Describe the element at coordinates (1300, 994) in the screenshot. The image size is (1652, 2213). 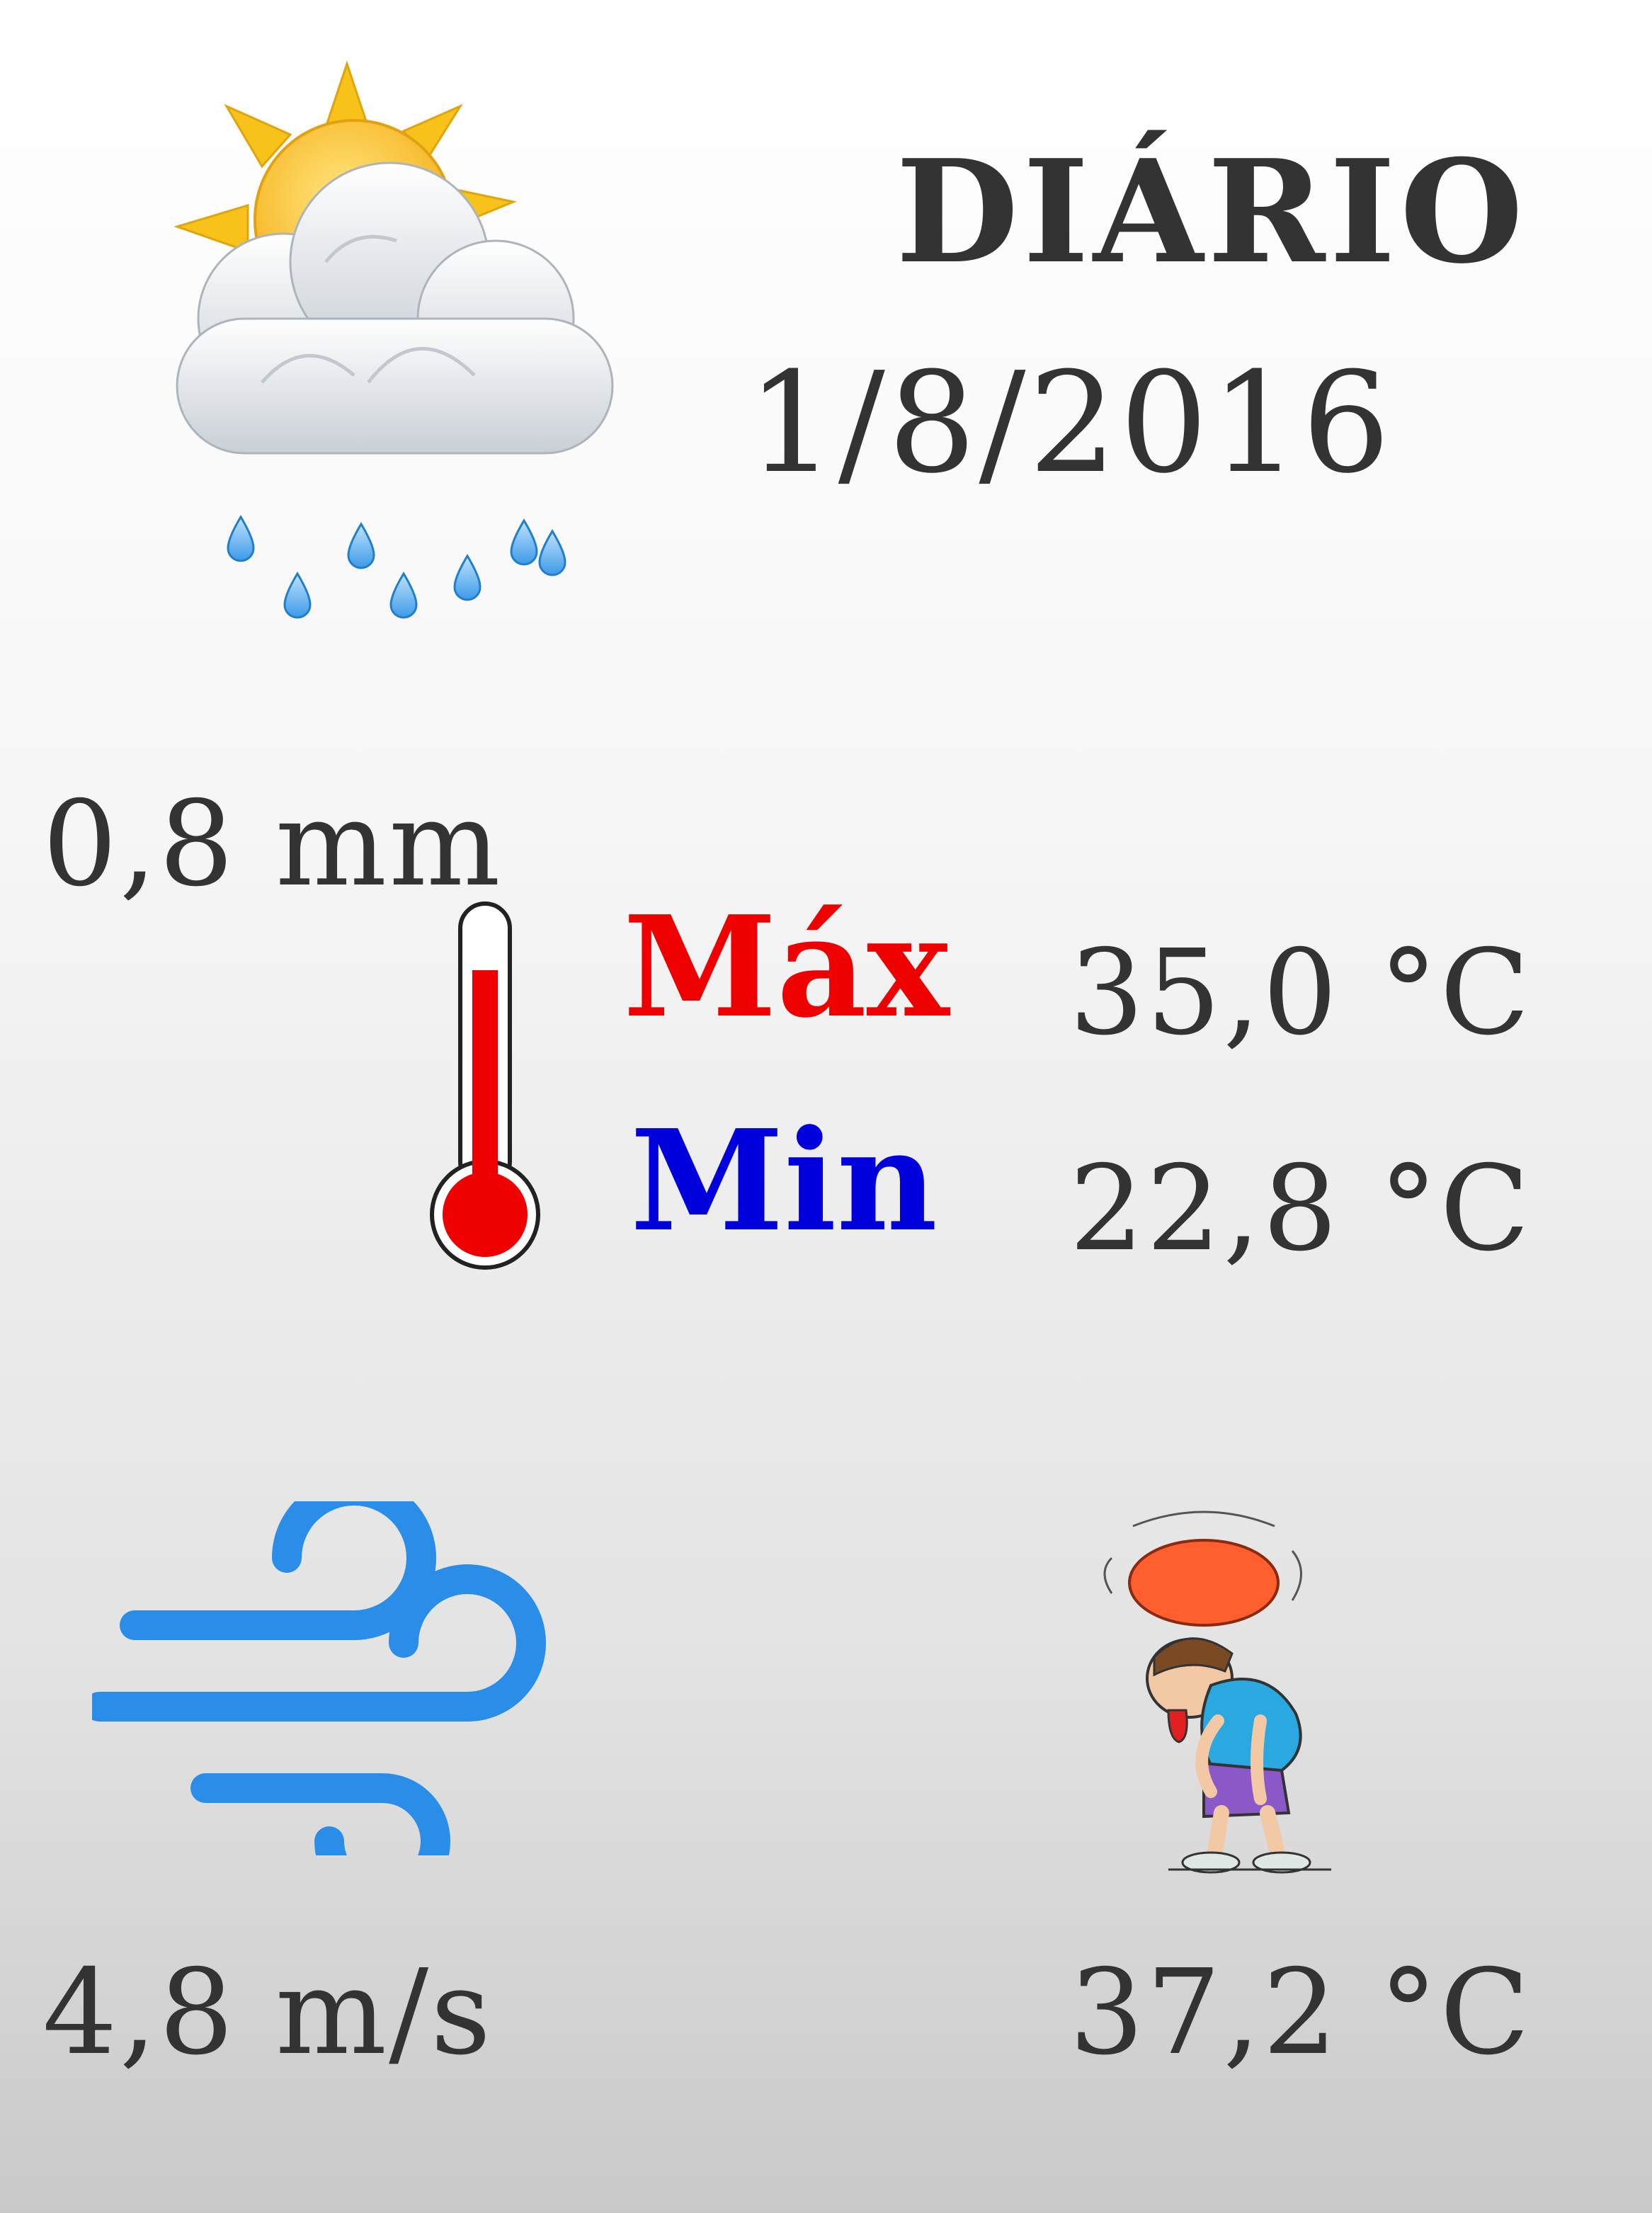
I see `max-temperature-value: 35,0 °C` at that location.